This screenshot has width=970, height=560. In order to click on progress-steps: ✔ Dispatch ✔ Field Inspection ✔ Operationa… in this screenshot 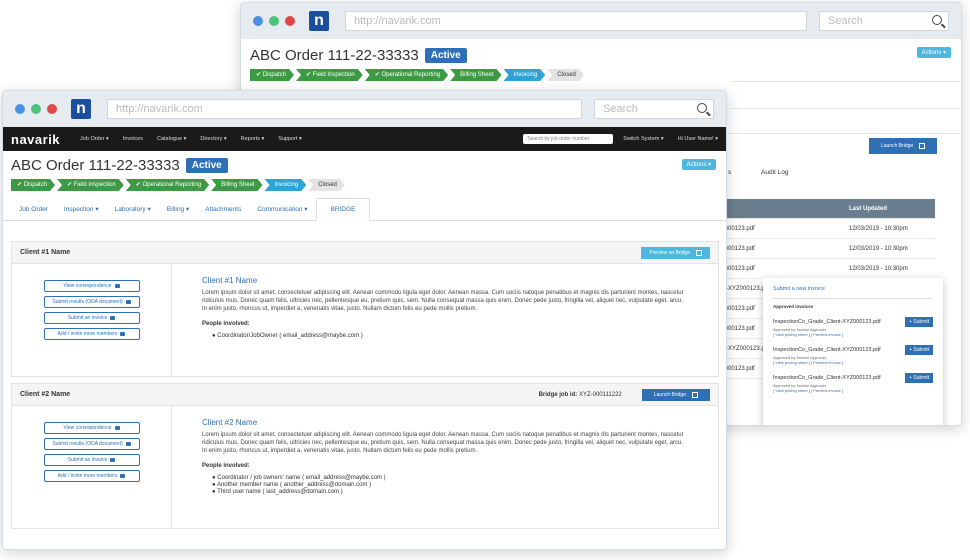, I will do `click(364, 185)`.